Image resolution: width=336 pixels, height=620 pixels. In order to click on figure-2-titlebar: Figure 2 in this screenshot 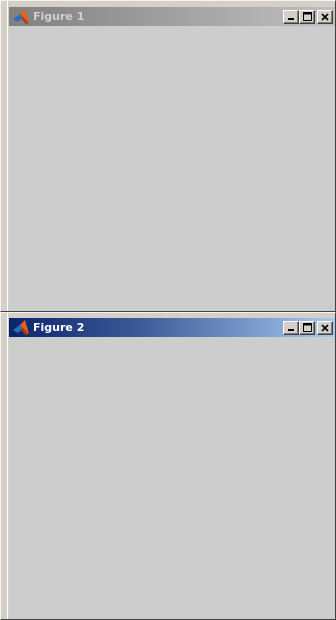, I will do `click(172, 327)`.